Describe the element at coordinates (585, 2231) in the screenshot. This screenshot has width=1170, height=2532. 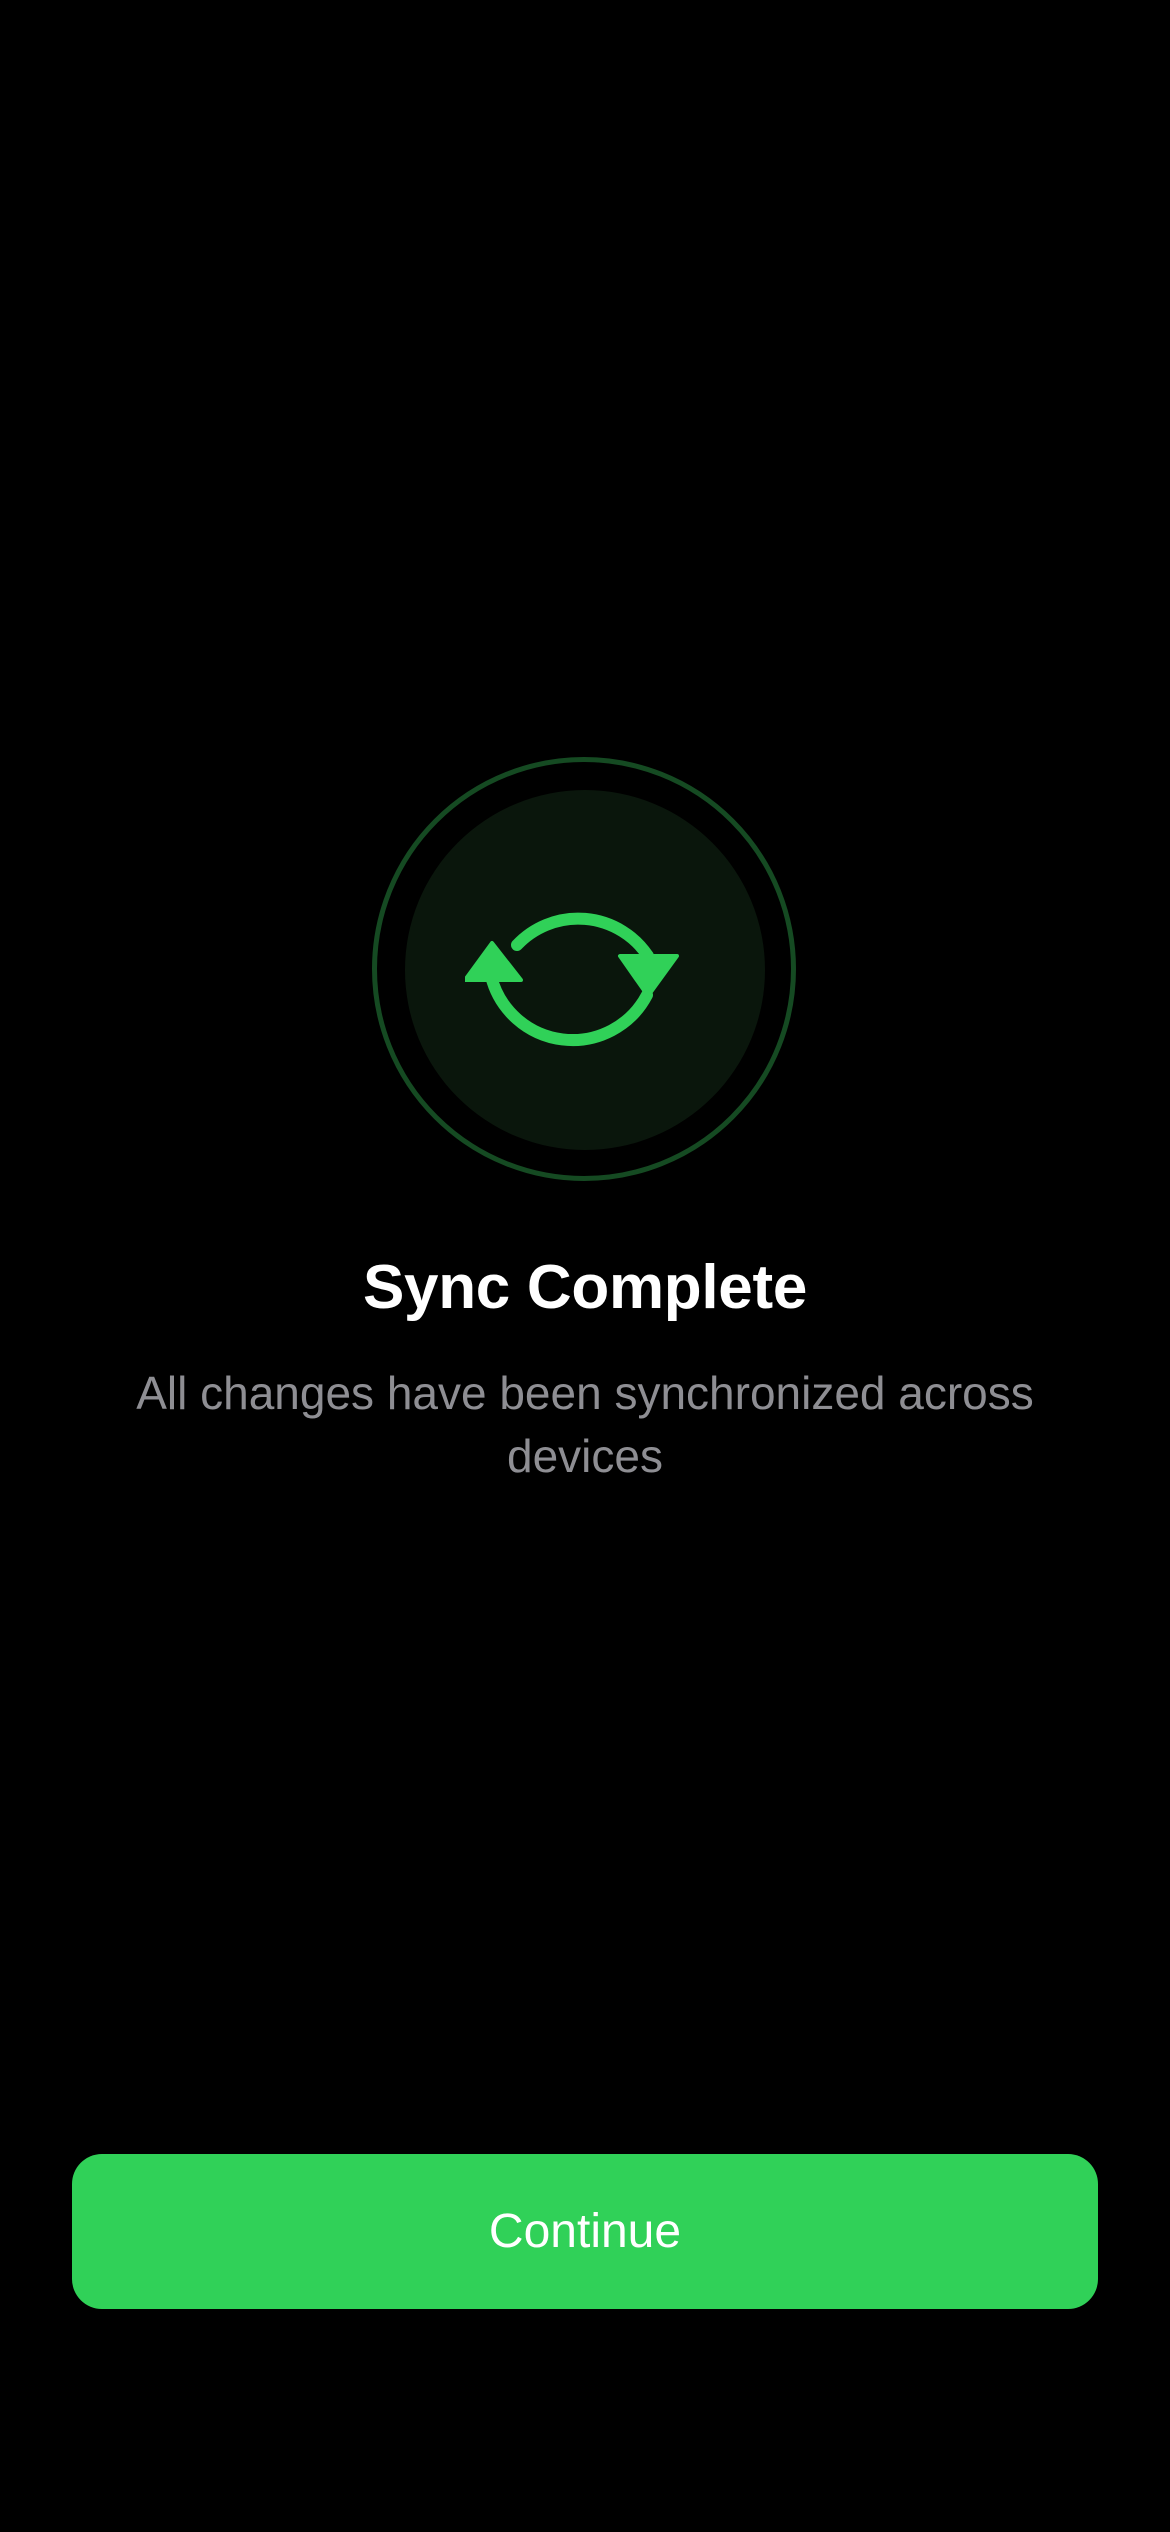
I see `continue-button: Continue` at that location.